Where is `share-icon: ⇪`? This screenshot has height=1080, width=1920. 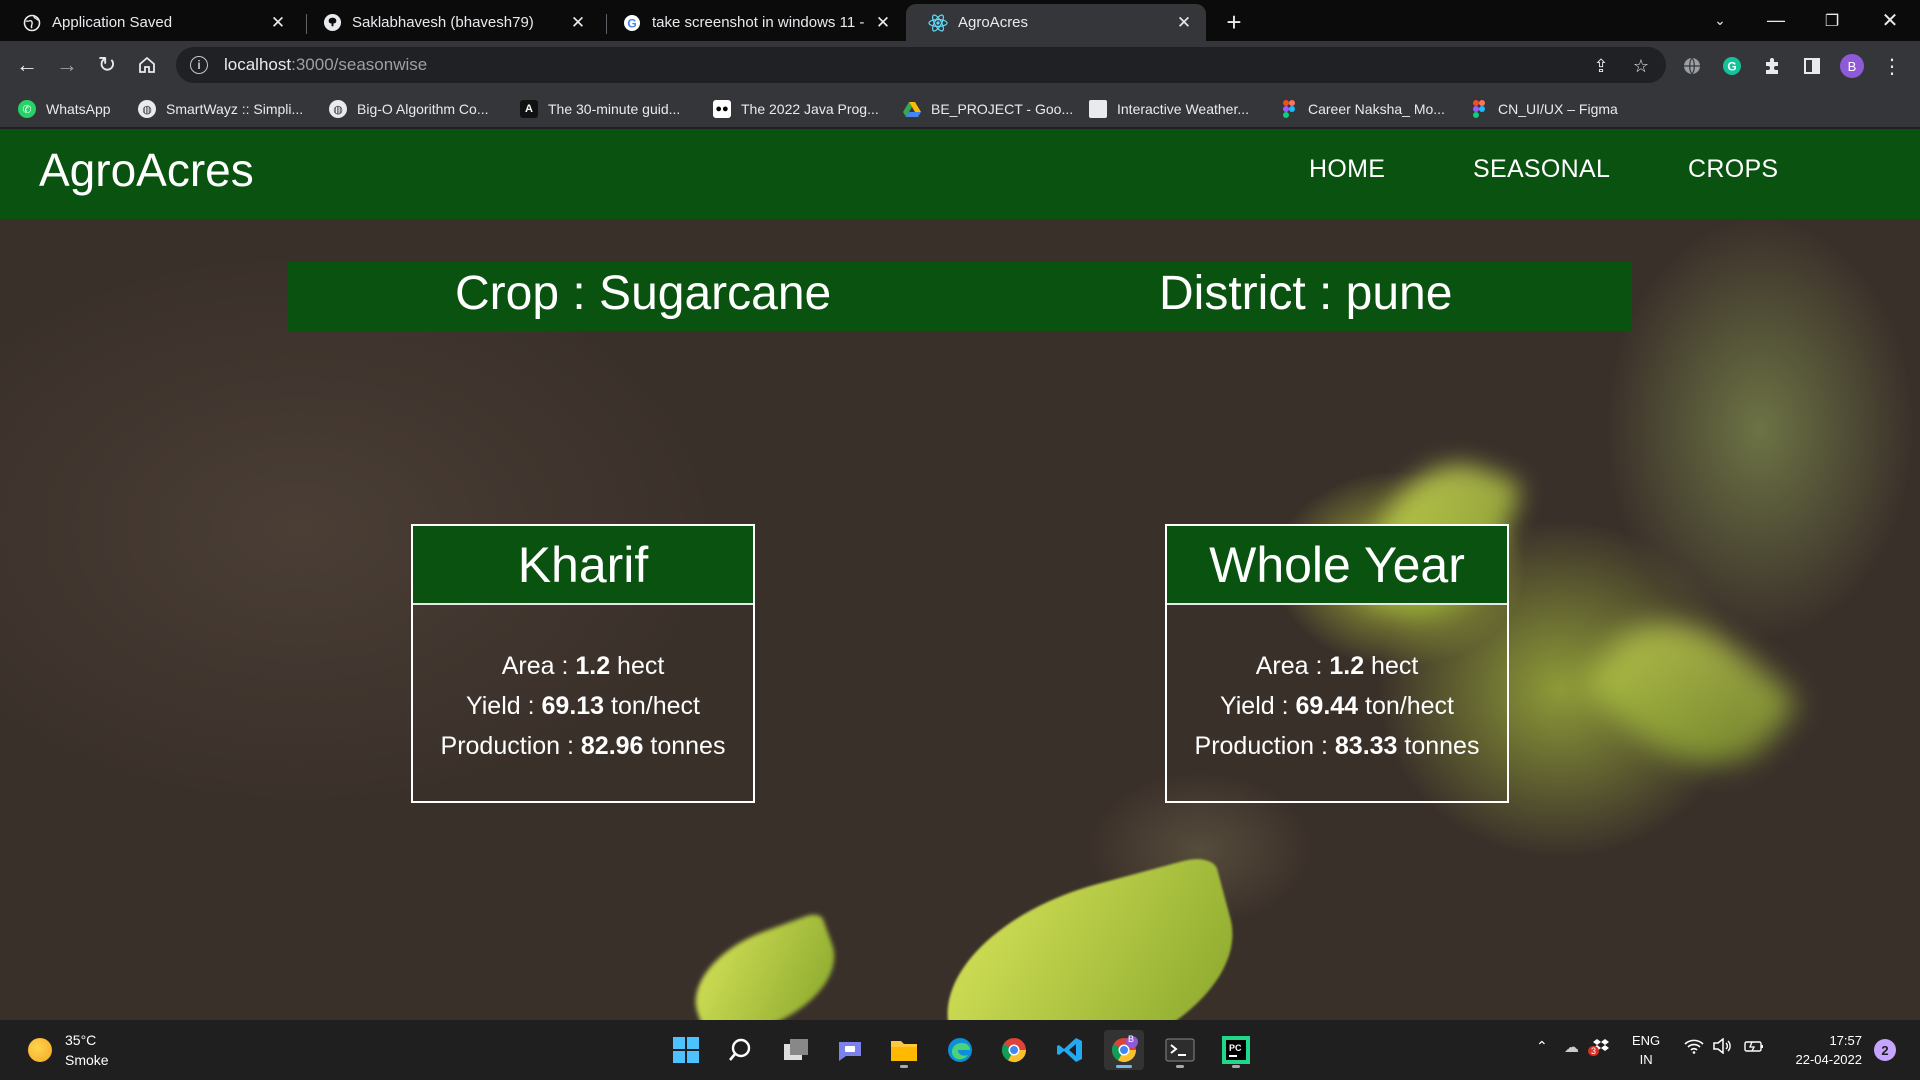
share-icon: ⇪ is located at coordinates (1601, 66).